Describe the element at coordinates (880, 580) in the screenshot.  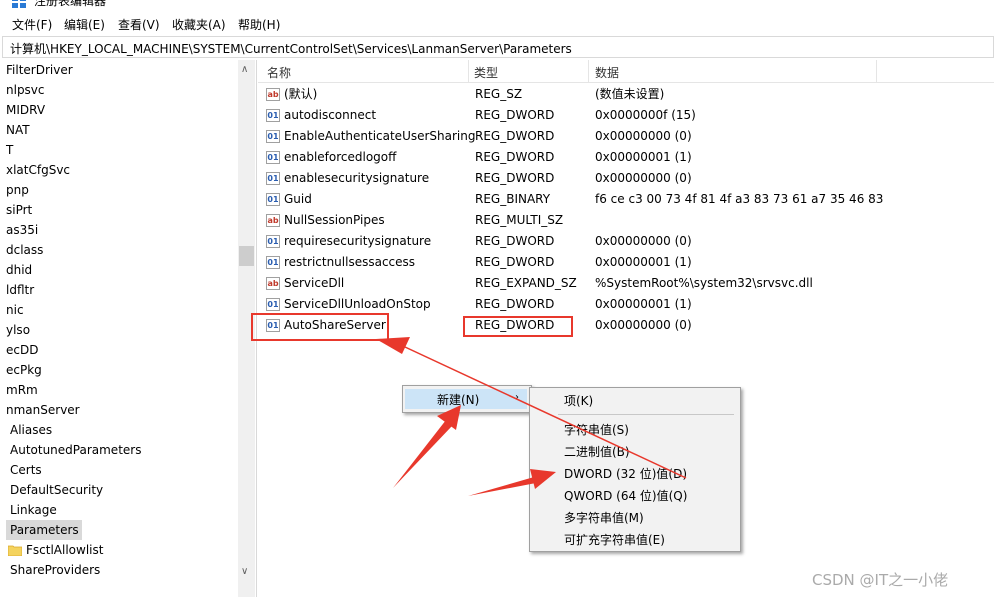
I see `watermark: CSDN @IT之一小佬` at that location.